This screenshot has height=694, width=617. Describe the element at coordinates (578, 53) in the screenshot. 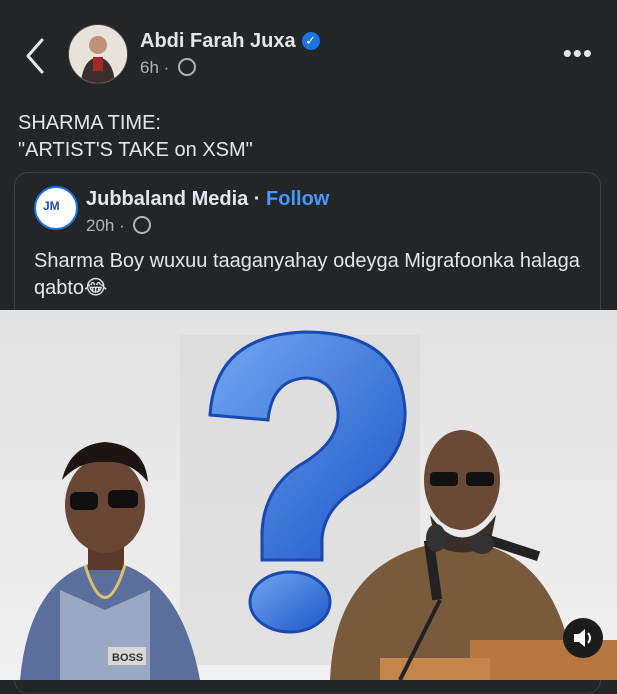

I see `more-options-icon: •••` at that location.